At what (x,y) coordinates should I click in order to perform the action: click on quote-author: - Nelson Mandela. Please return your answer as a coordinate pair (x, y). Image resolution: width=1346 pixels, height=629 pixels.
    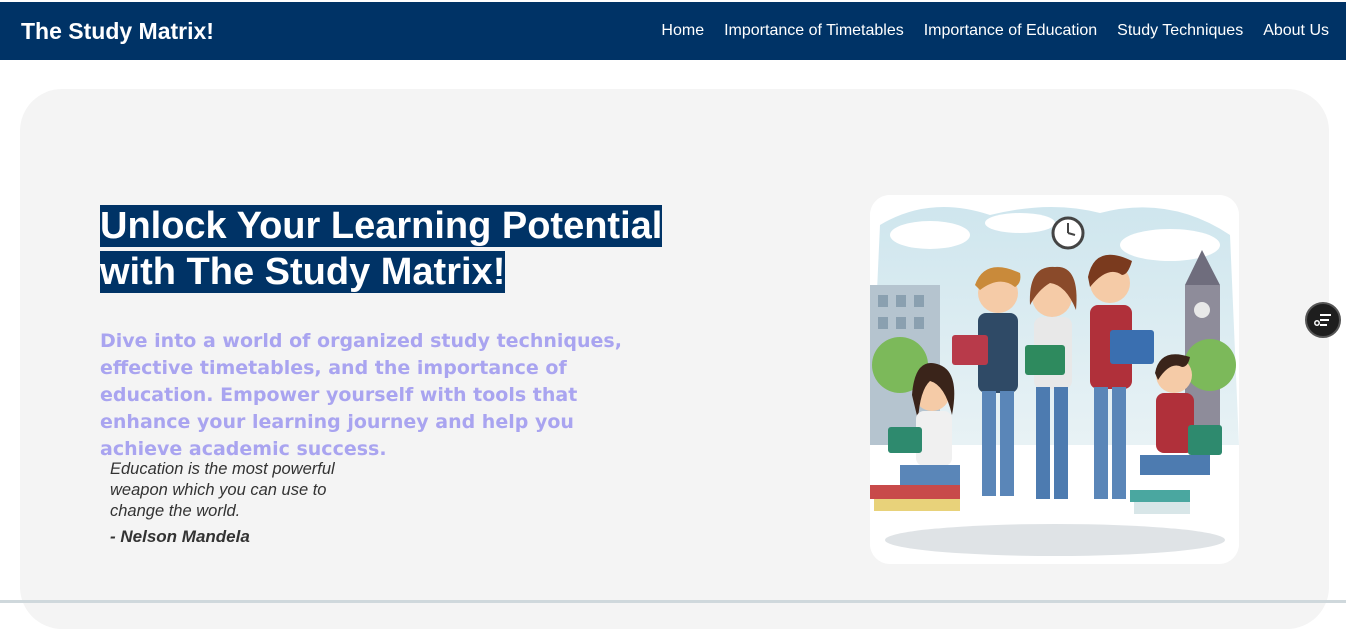
    Looking at the image, I should click on (180, 536).